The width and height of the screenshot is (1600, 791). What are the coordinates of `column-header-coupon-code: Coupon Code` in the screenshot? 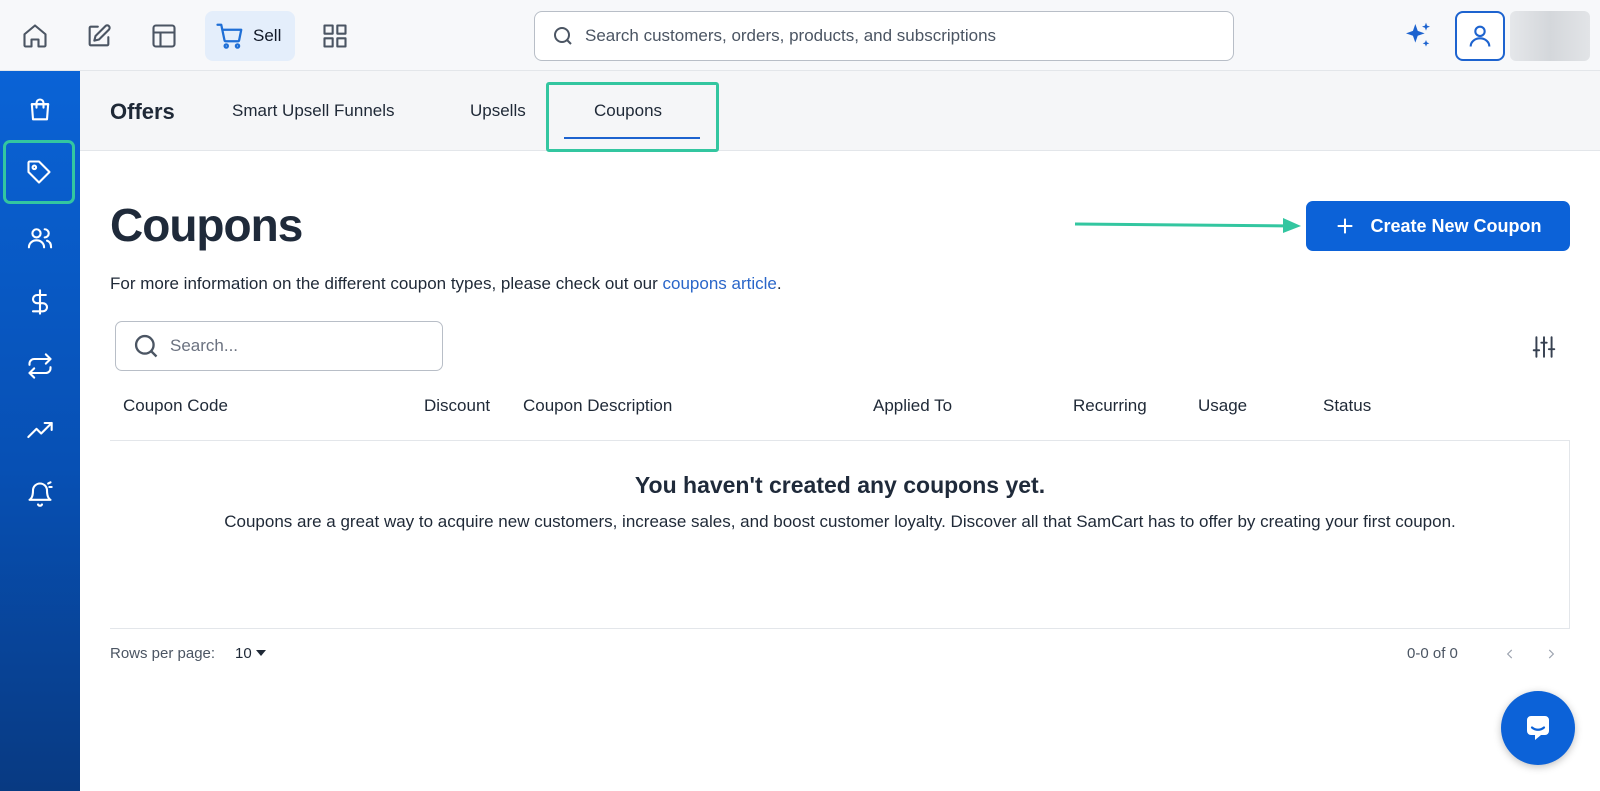 It's located at (175, 406).